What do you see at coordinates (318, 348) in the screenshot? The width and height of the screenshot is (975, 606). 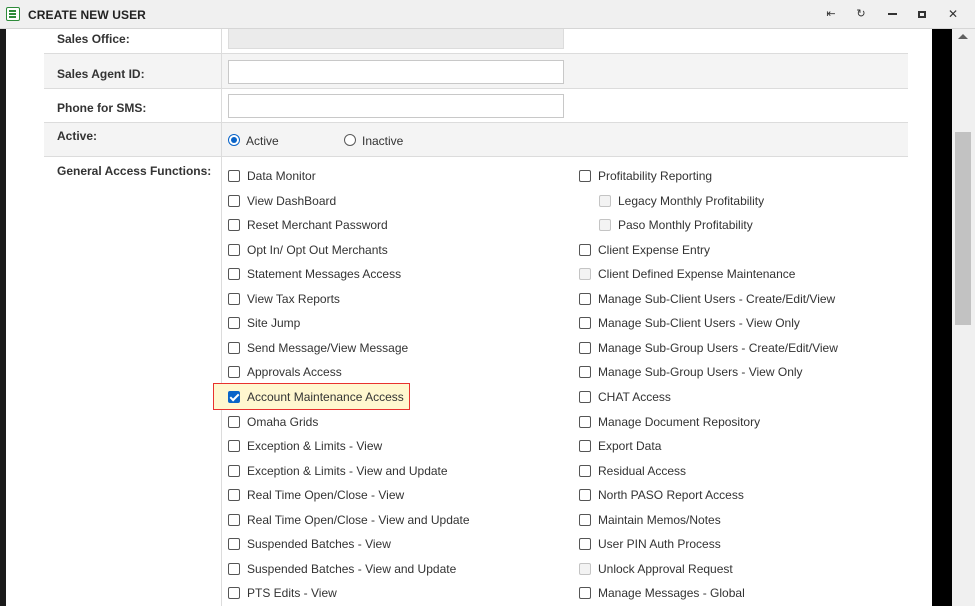 I see `checkbox-send-message-view-message: Send Message/View Message` at bounding box center [318, 348].